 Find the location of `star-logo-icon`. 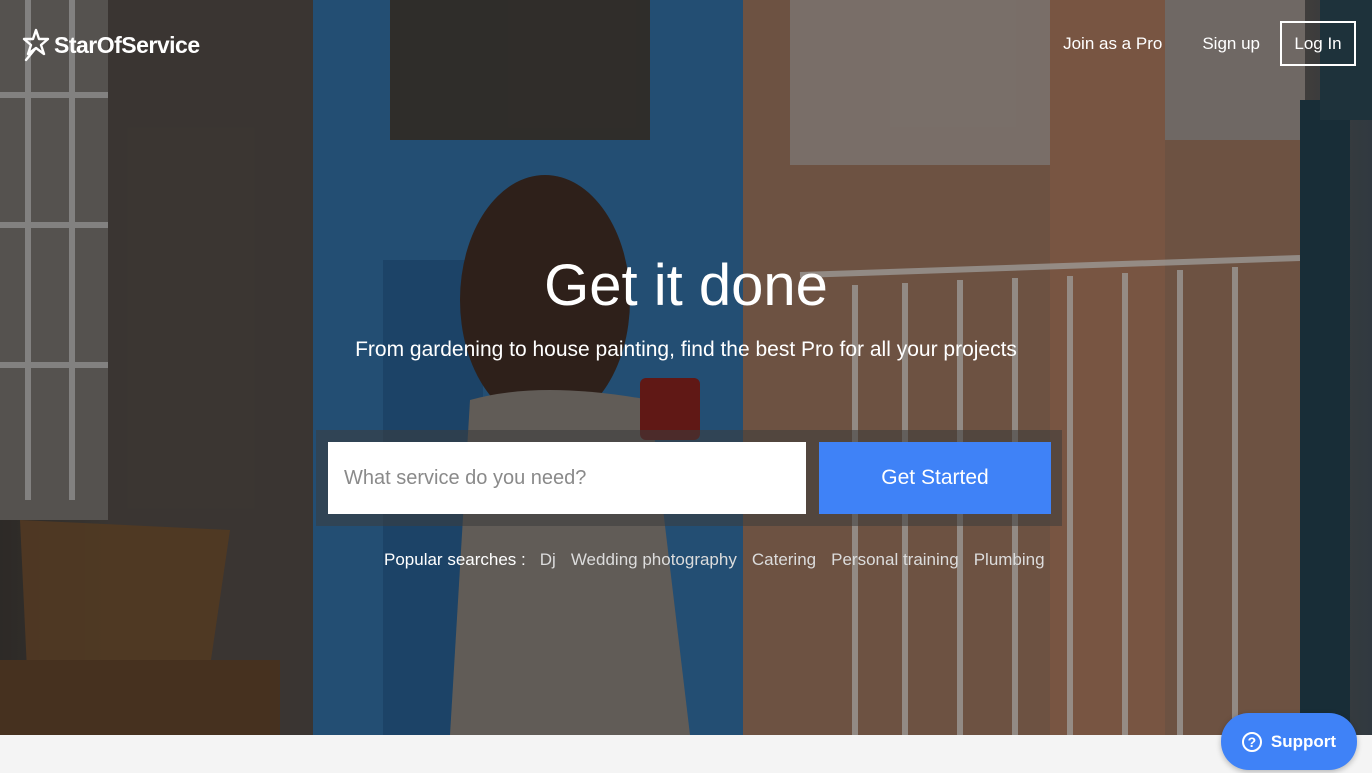

star-logo-icon is located at coordinates (36, 45).